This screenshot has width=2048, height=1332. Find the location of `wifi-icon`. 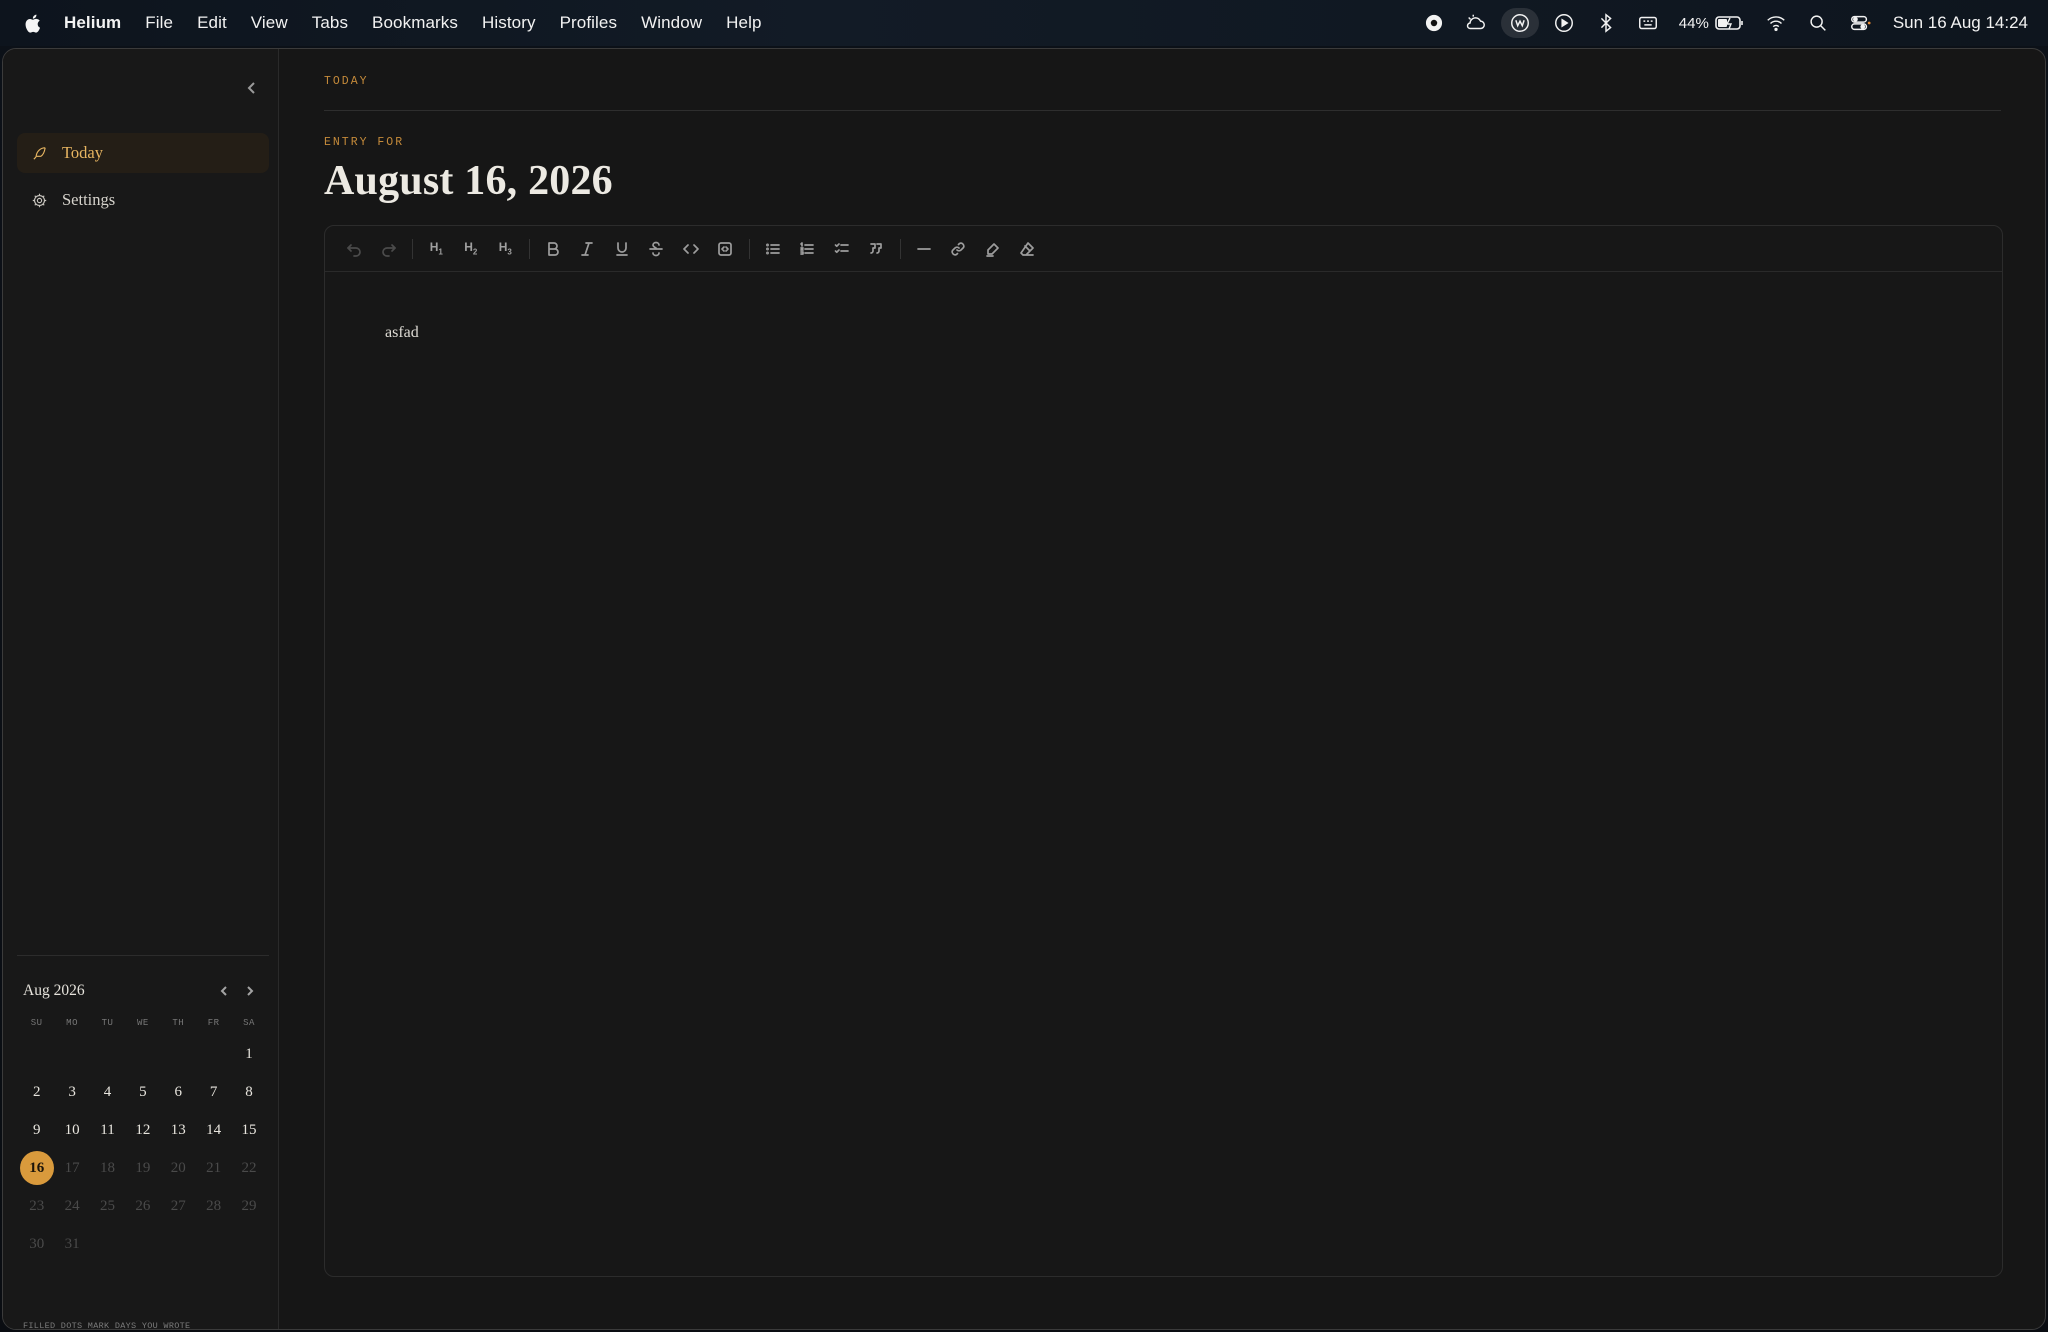

wifi-icon is located at coordinates (1776, 23).